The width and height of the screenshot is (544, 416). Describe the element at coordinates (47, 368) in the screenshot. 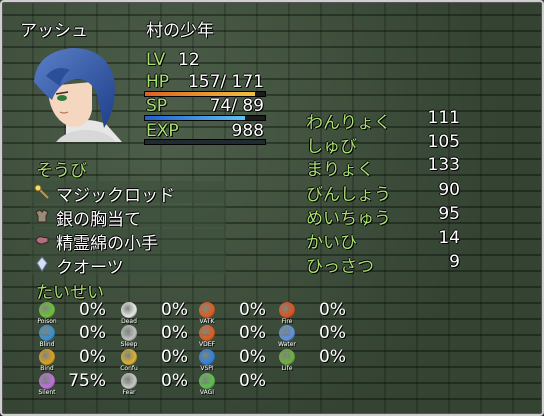

I see `resistance-label: Bind` at that location.